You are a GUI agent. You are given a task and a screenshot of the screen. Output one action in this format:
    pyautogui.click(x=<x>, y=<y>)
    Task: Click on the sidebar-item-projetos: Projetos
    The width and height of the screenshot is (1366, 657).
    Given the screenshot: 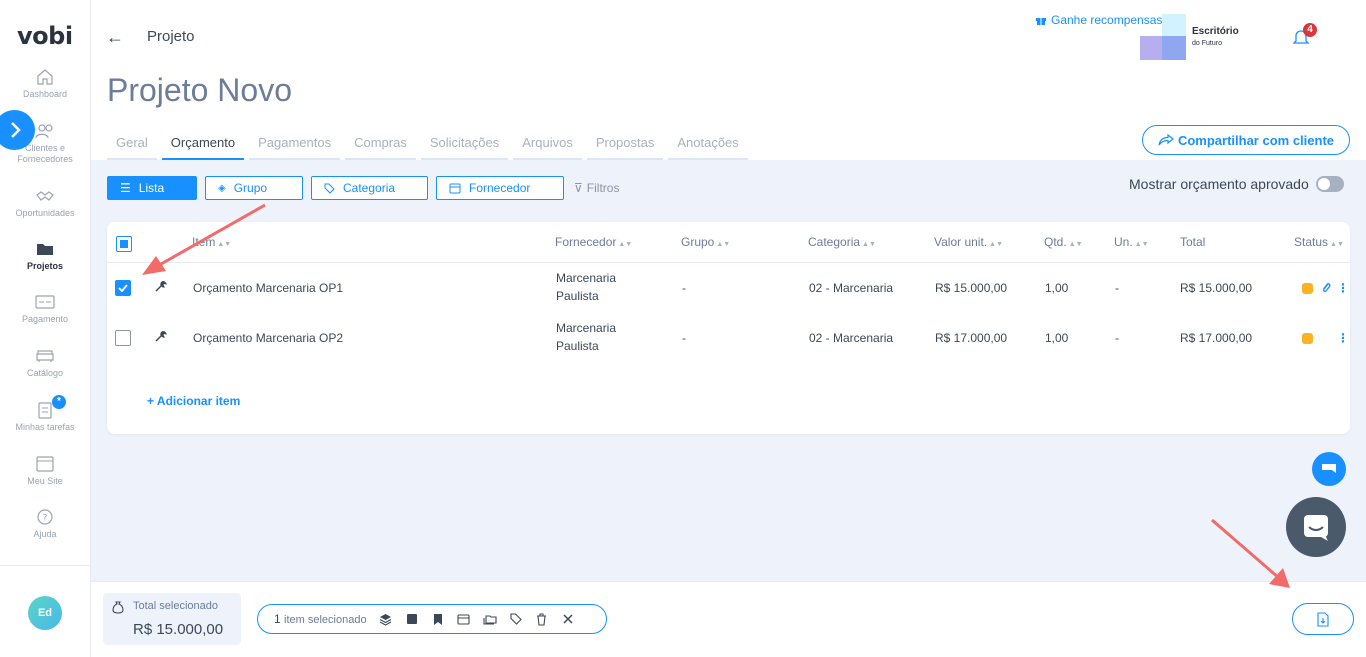 What is the action you would take?
    pyautogui.click(x=45, y=256)
    